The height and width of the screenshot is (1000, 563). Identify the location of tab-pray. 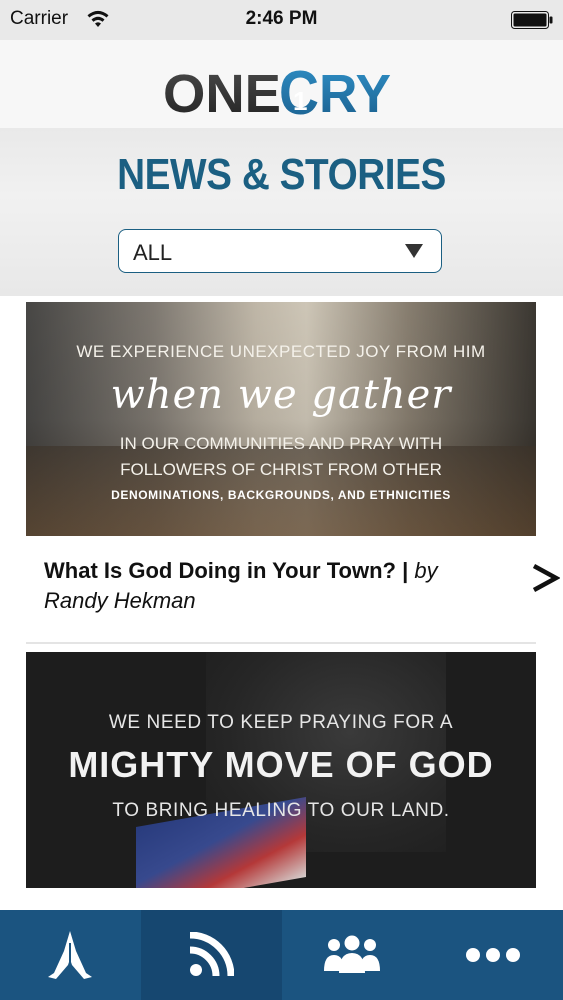
(70, 955).